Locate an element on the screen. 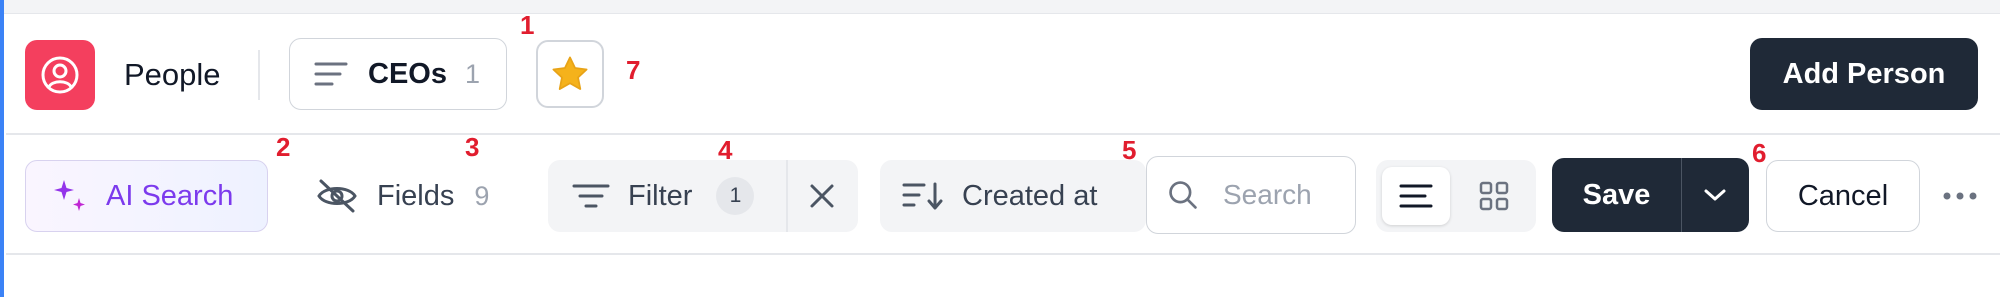 The width and height of the screenshot is (2000, 297). more-options-button is located at coordinates (1960, 196).